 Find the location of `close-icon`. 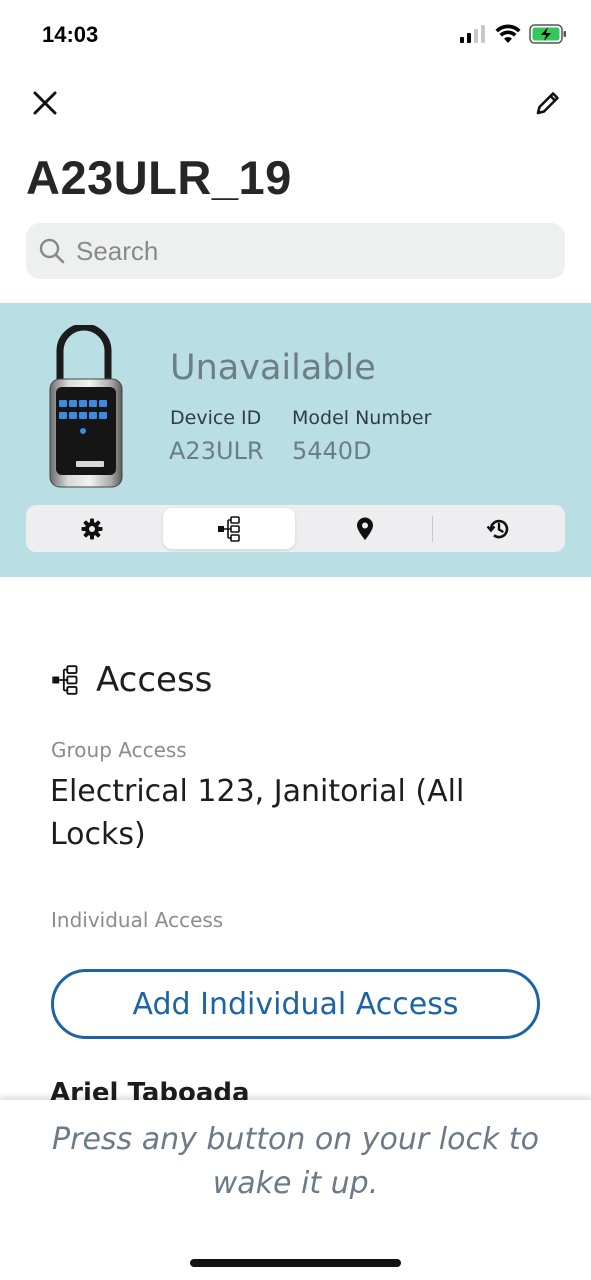

close-icon is located at coordinates (45, 103).